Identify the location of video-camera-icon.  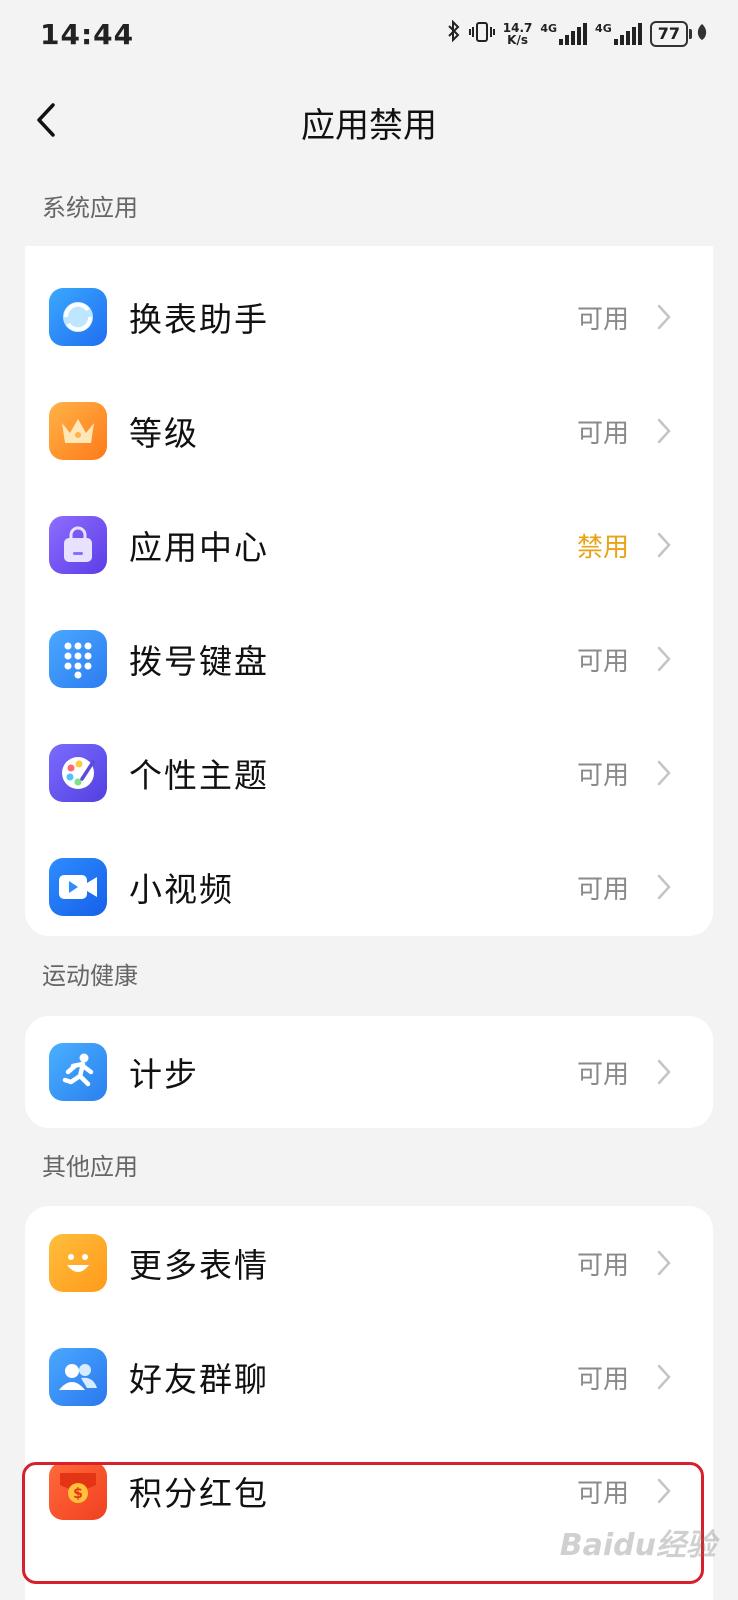
(78, 887).